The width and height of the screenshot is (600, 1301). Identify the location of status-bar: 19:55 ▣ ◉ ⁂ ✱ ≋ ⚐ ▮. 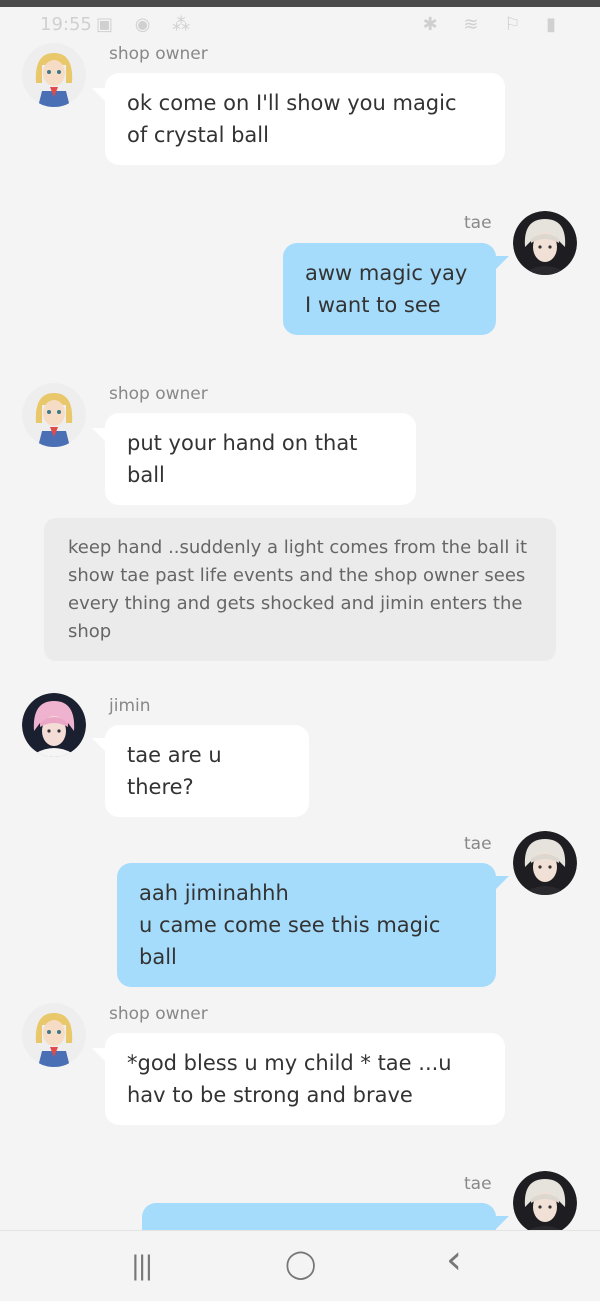
(300, 25).